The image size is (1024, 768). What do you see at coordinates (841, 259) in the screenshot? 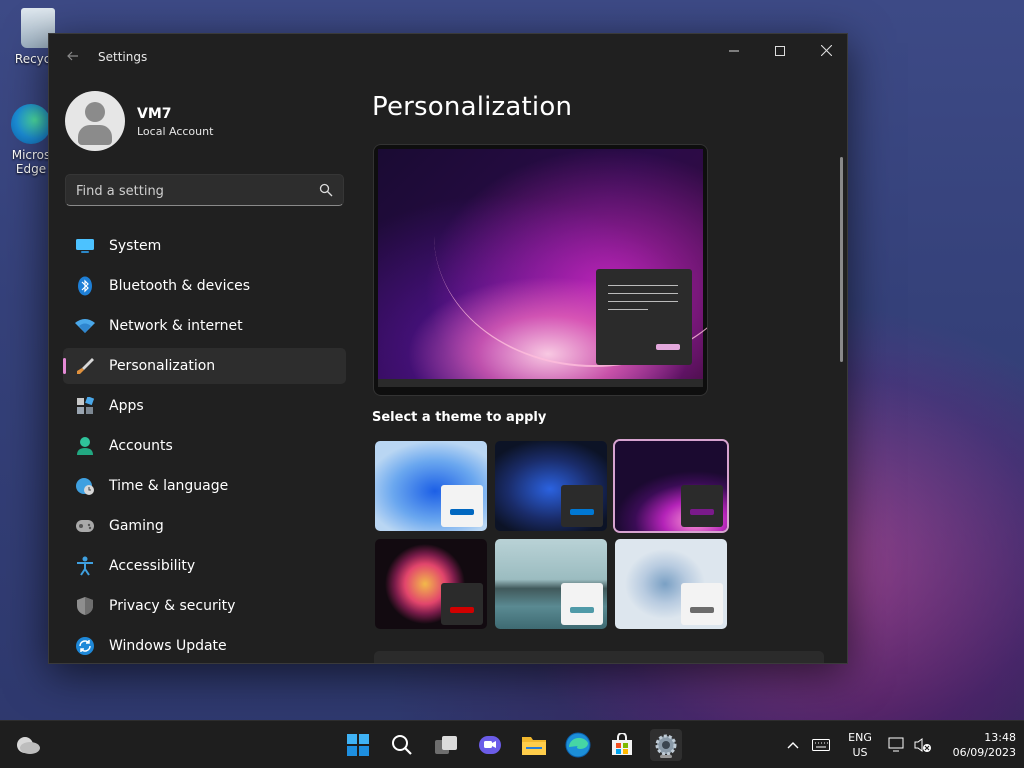
I see `scrollbar` at bounding box center [841, 259].